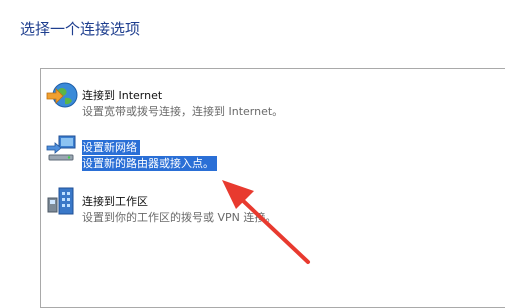 The image size is (505, 308). Describe the element at coordinates (115, 201) in the screenshot. I see `option-title: 连接到工作区` at that location.